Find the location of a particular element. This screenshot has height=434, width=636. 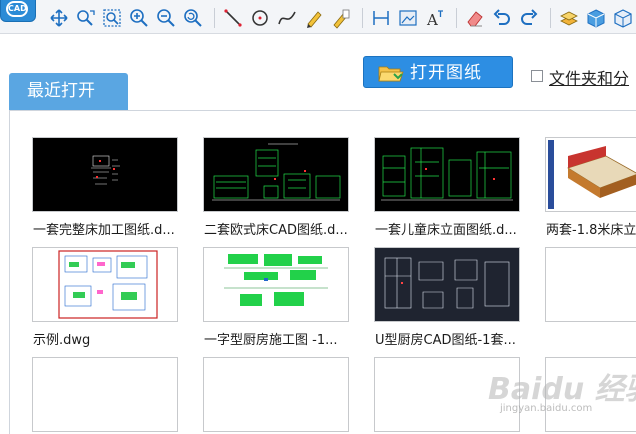

zoom-window-icon is located at coordinates (85, 18).